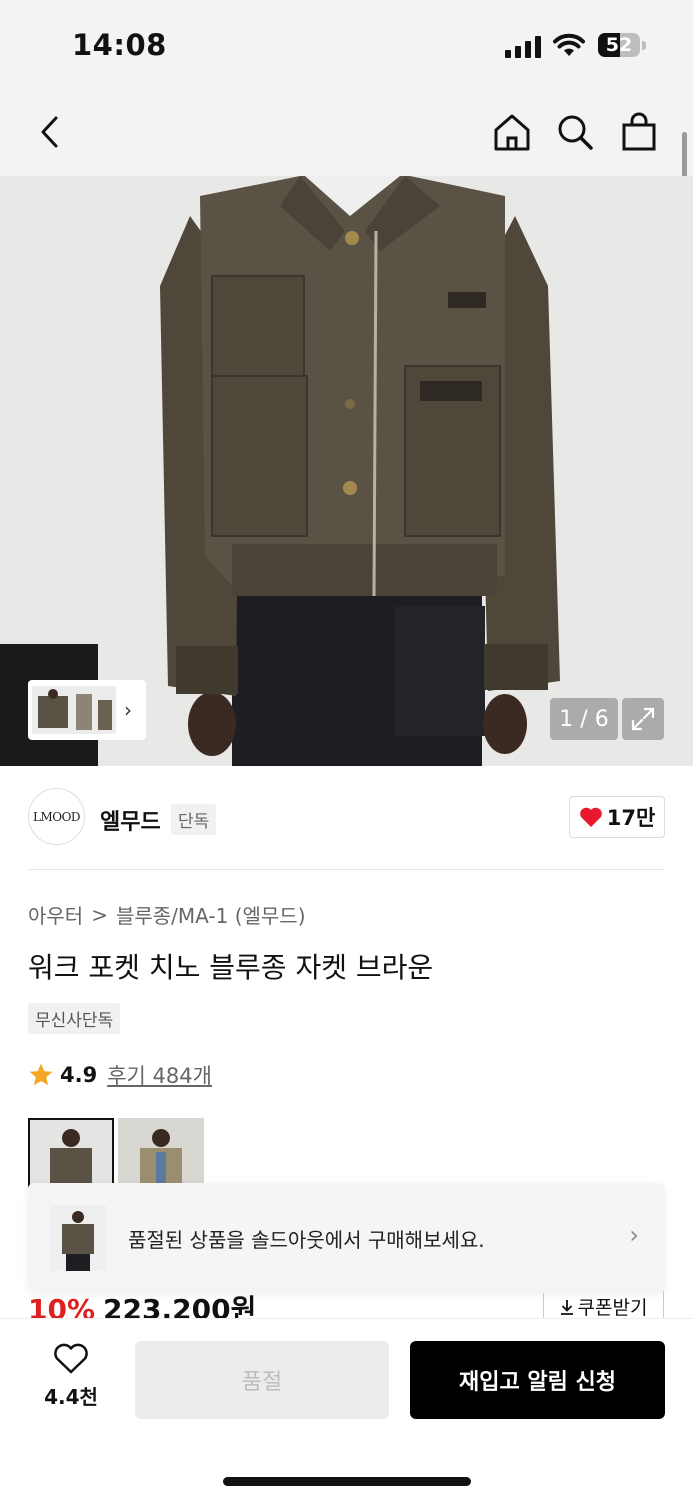  Describe the element at coordinates (71, 1397) in the screenshot. I see `wishlist-count: 4.4천` at that location.